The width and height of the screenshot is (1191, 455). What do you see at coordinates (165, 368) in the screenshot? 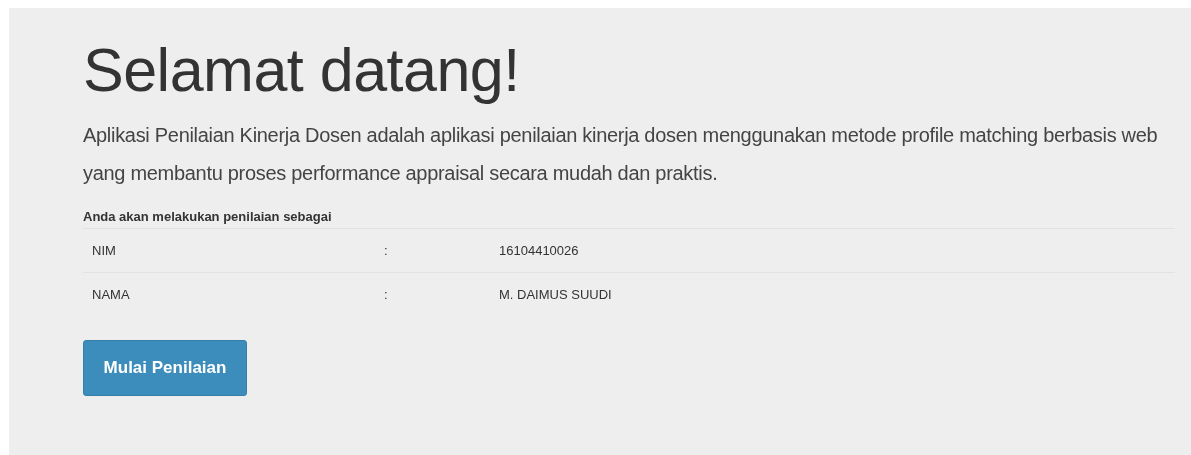
I see `start-button: Mulai Penilaian` at bounding box center [165, 368].